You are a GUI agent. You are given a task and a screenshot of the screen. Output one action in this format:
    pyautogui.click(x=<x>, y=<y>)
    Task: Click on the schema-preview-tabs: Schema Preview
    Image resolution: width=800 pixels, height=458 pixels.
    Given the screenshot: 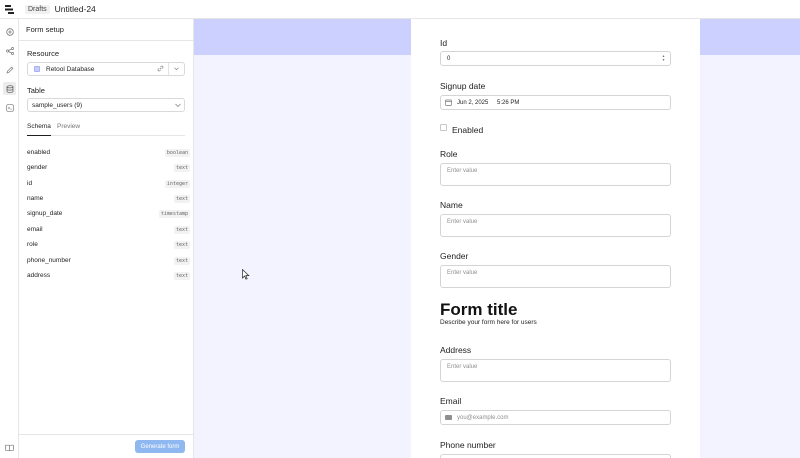 What is the action you would take?
    pyautogui.click(x=106, y=129)
    